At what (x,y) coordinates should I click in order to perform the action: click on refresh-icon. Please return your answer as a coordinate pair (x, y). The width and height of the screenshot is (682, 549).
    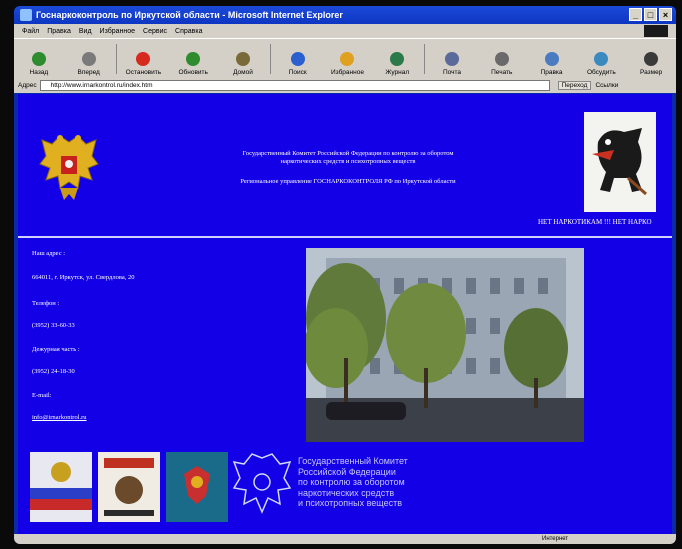
    Looking at the image, I should click on (193, 59).